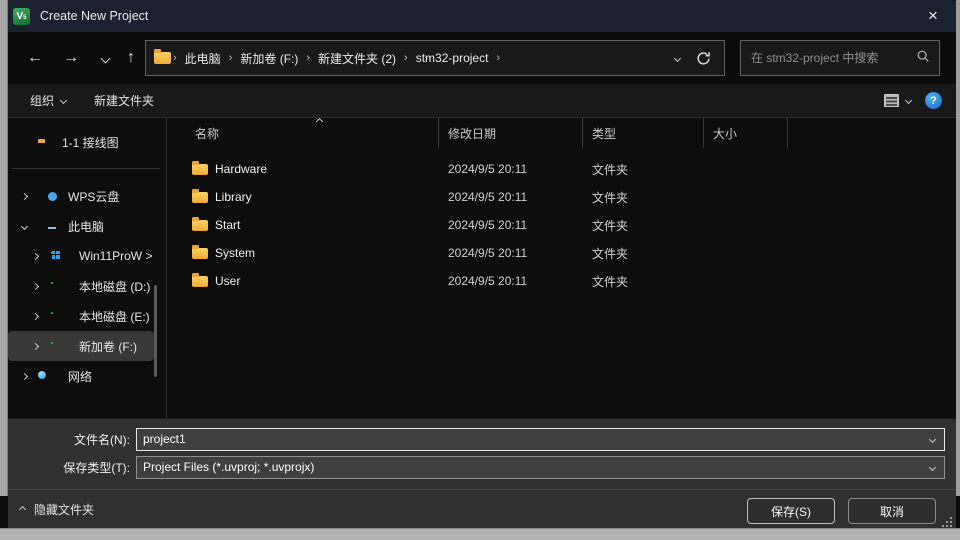  What do you see at coordinates (561, 253) in the screenshot?
I see `file-row-system: System 2024/9/5 20:11 文件夹` at bounding box center [561, 253].